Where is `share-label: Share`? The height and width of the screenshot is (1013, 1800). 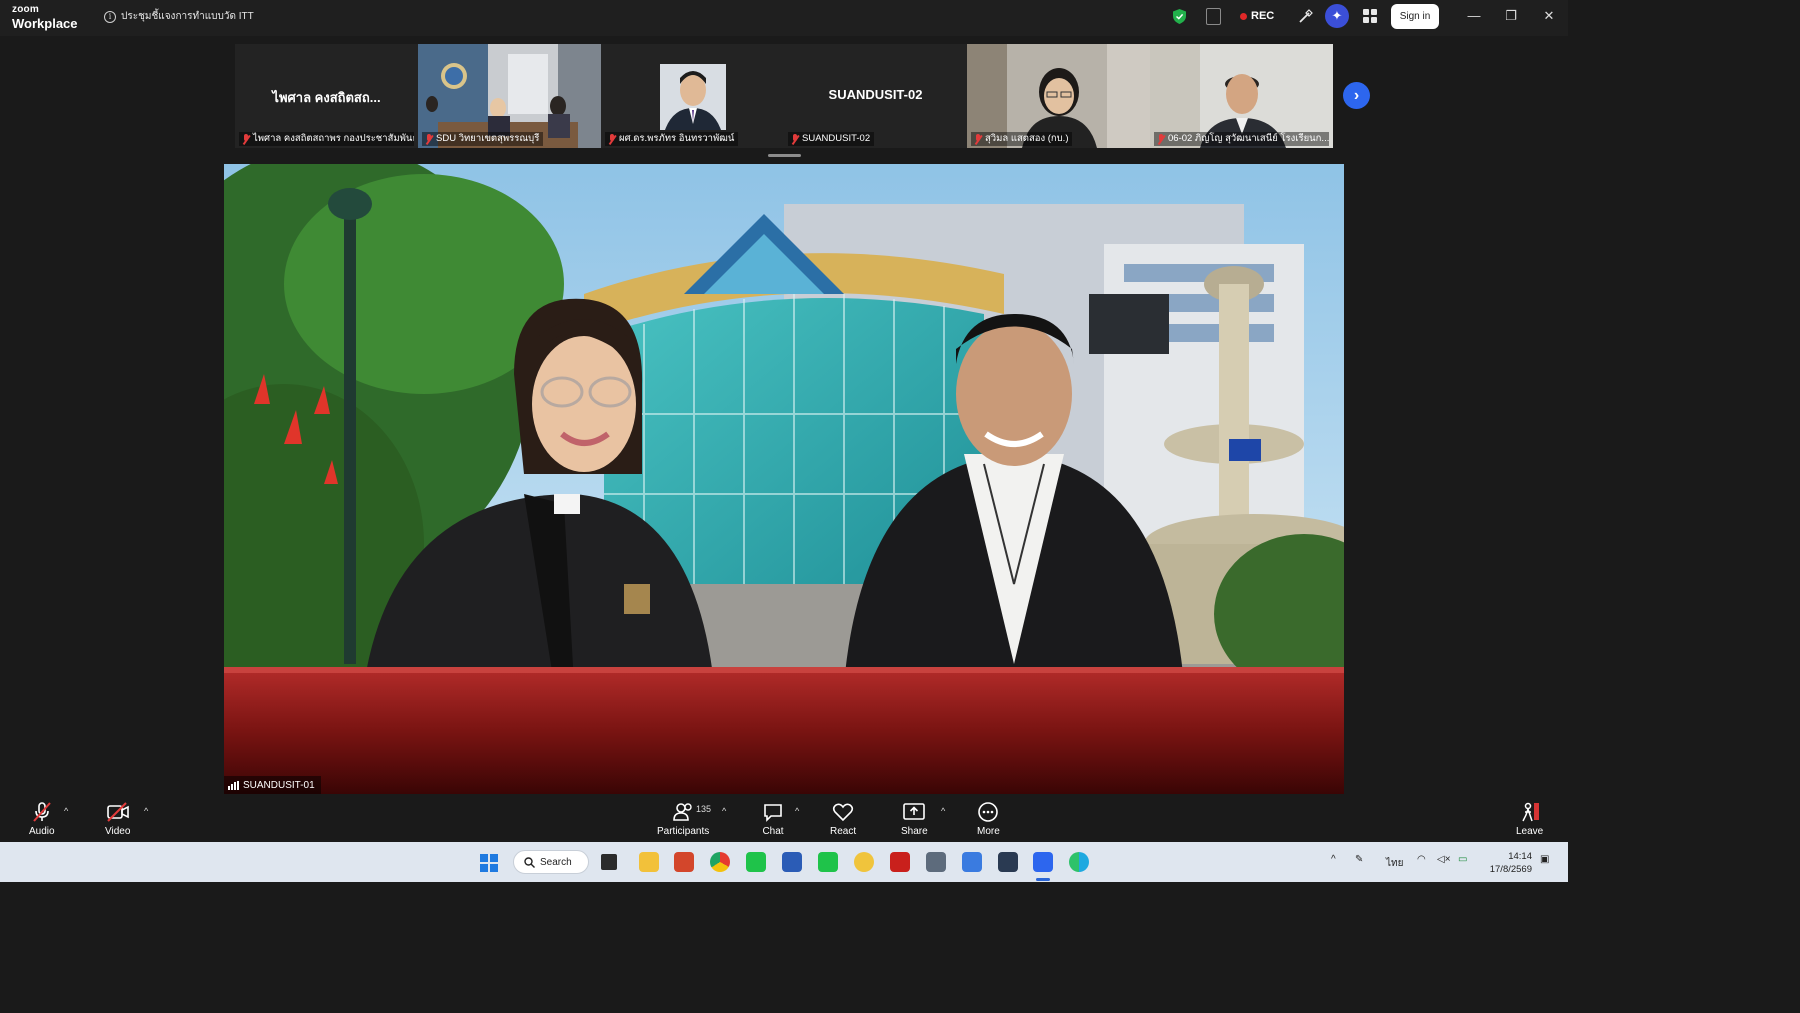 share-label: Share is located at coordinates (914, 831).